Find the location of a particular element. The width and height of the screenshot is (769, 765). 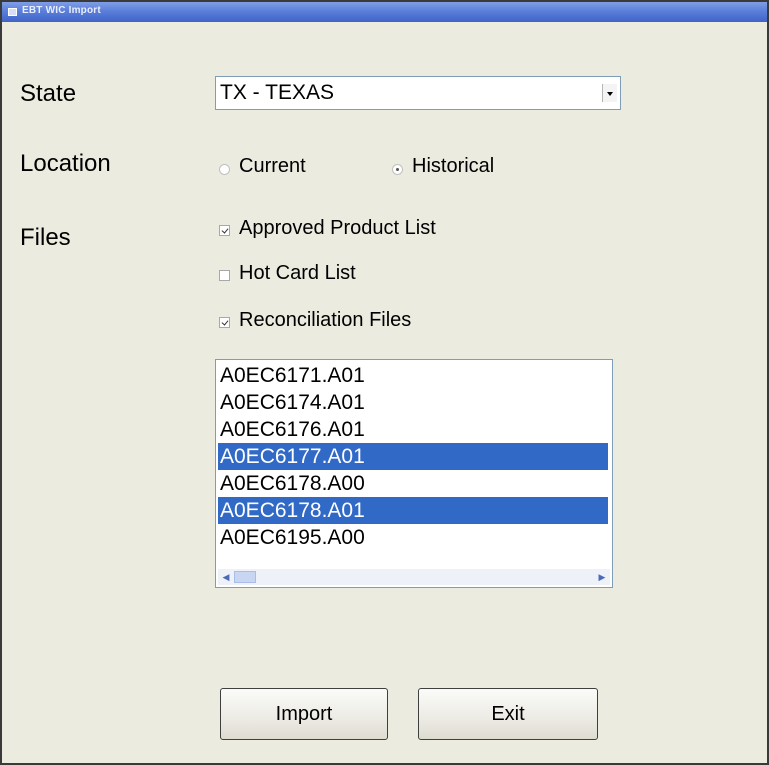

import-button: Import is located at coordinates (304, 714).